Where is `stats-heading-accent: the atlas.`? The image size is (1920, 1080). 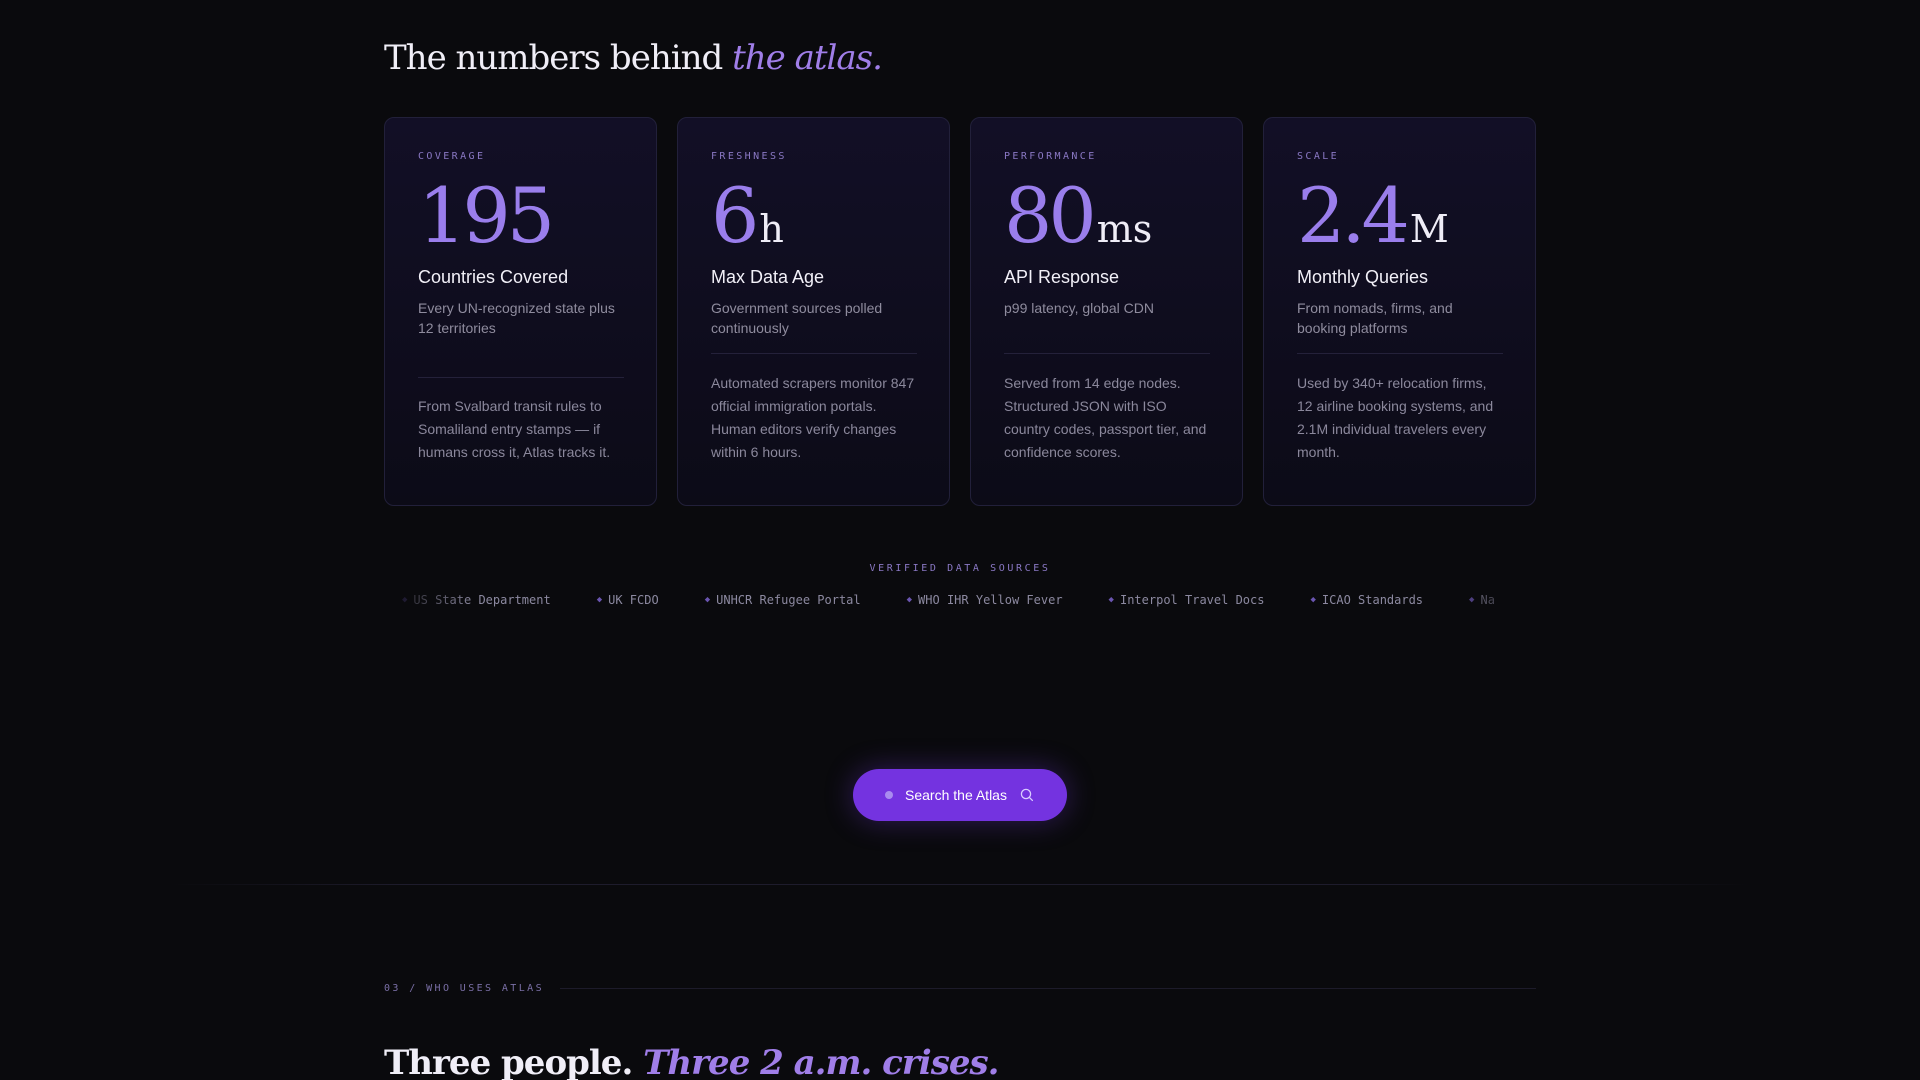
stats-heading-accent: the atlas. is located at coordinates (807, 58).